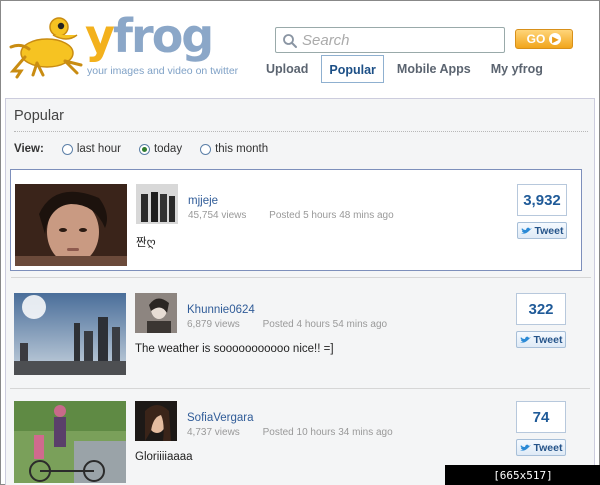  I want to click on view-count: 4,737 views, so click(213, 432).